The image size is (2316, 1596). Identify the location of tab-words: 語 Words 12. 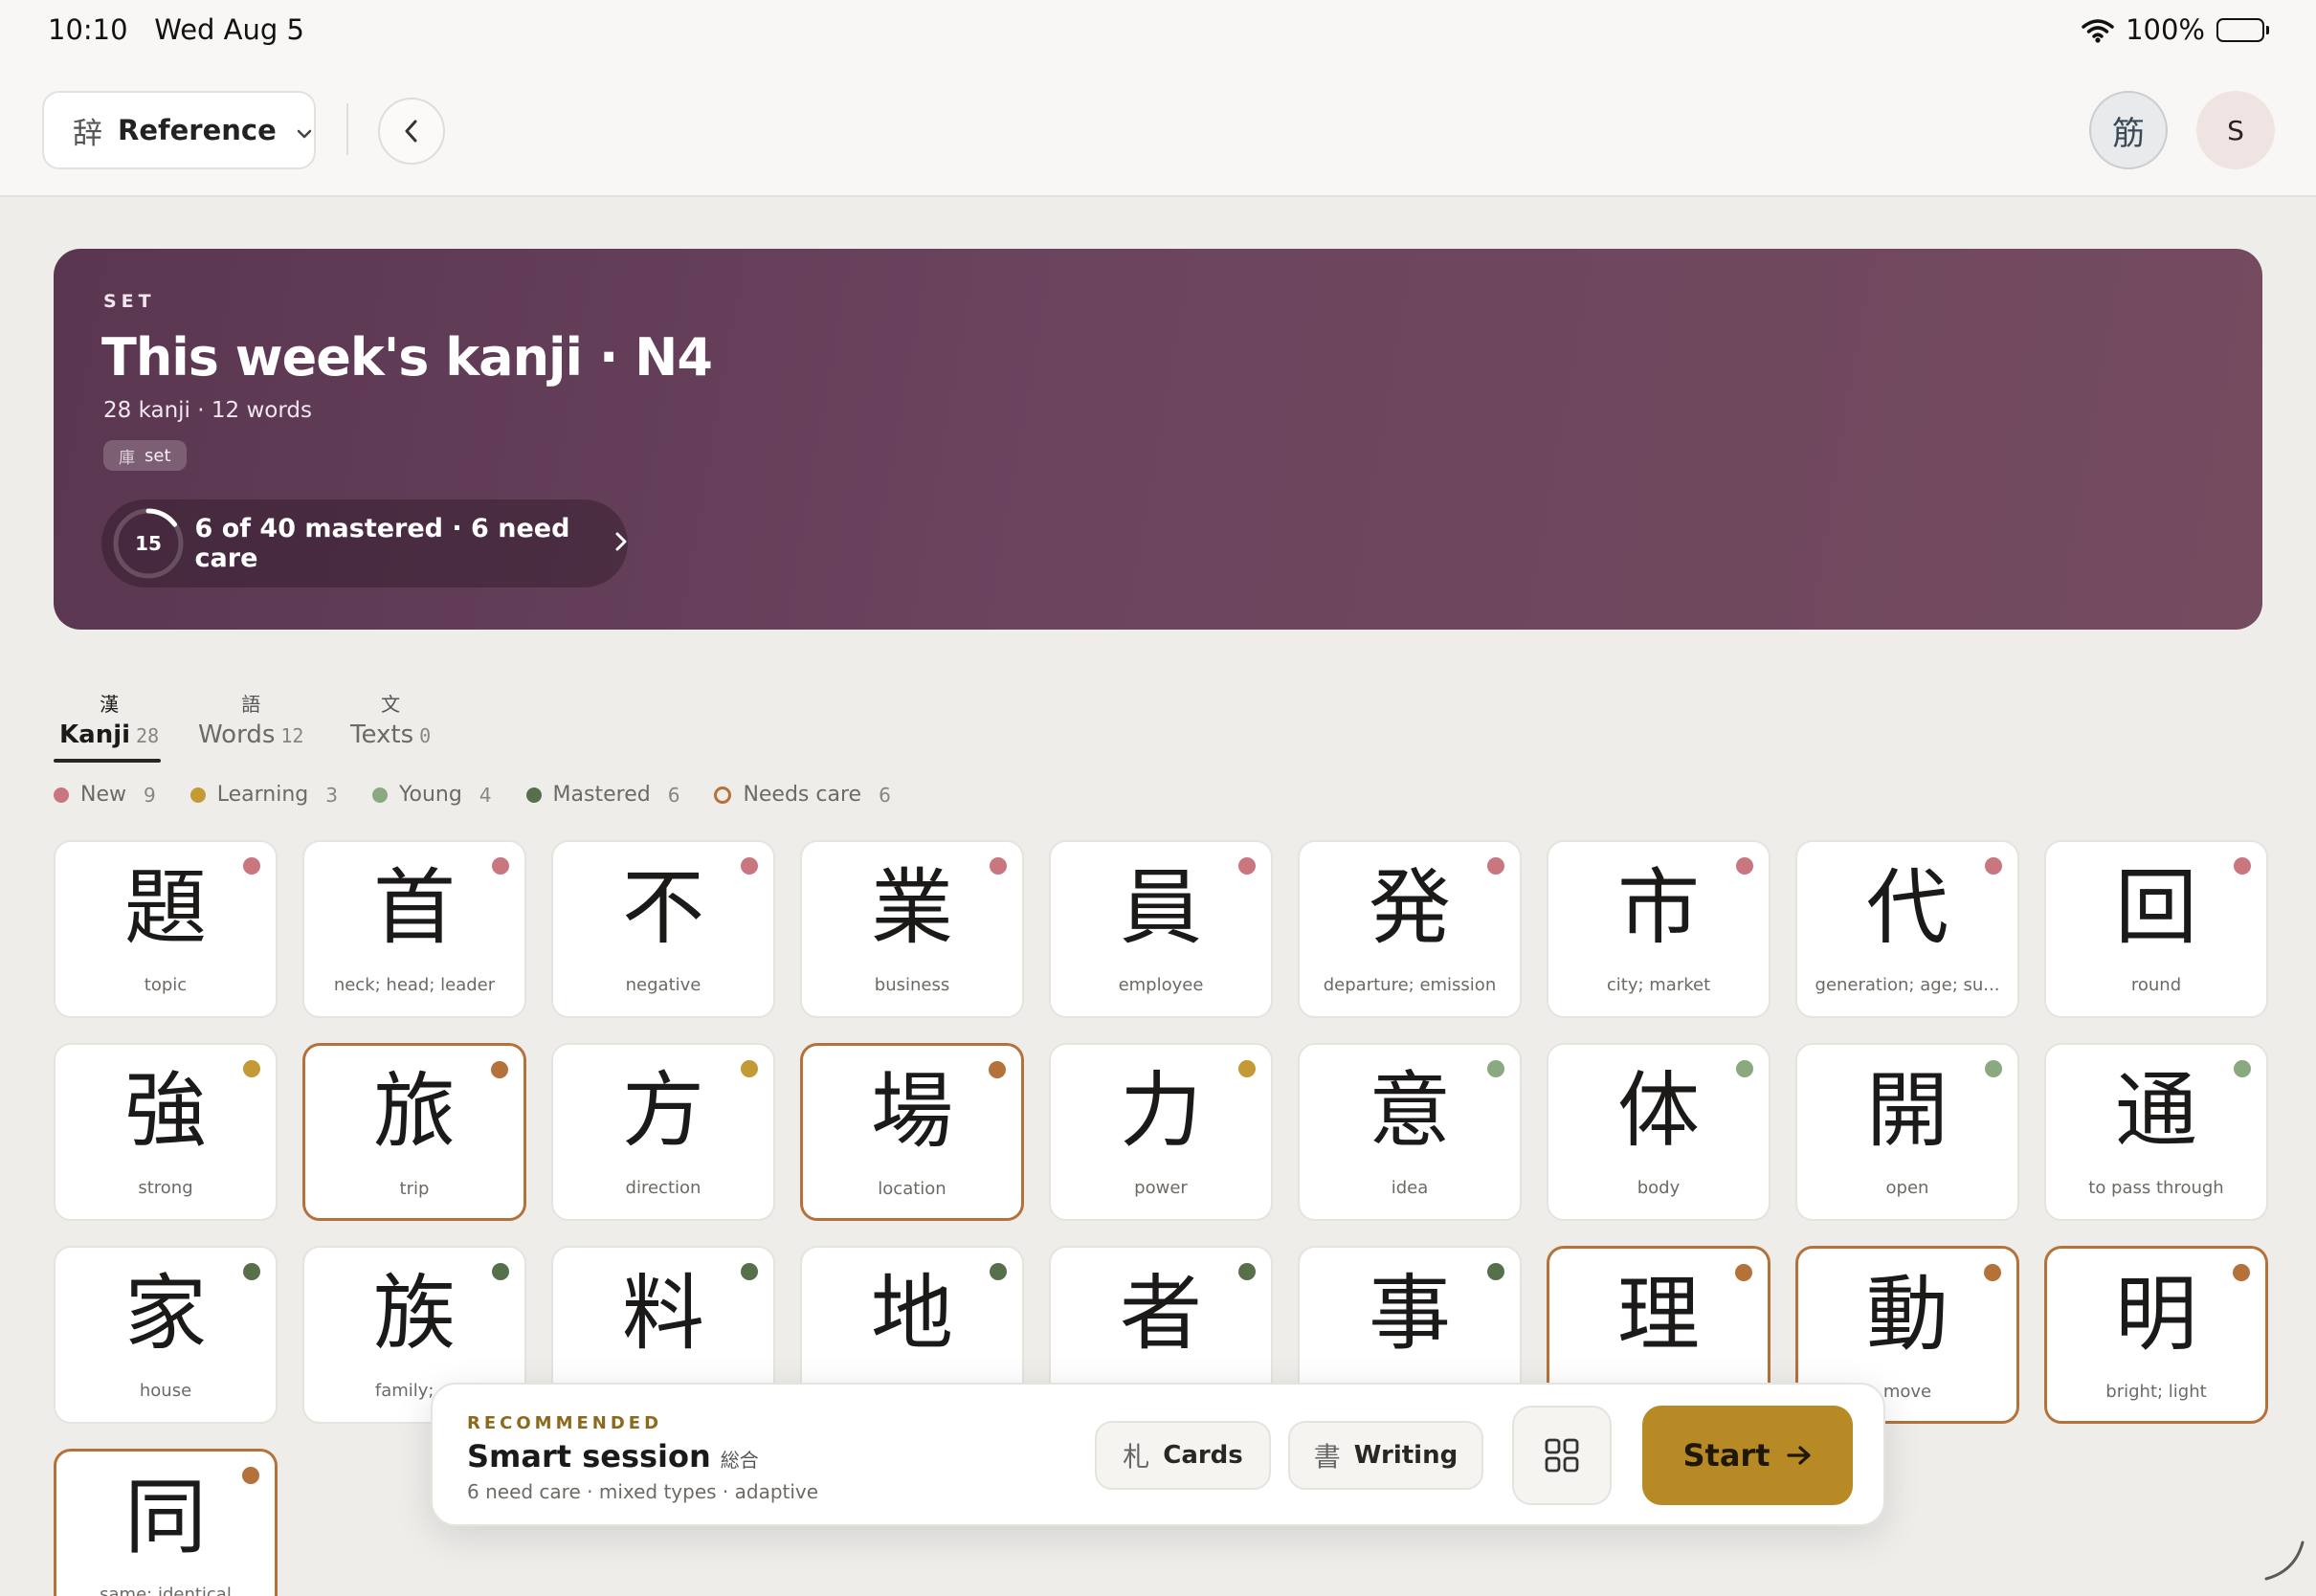
(250, 719).